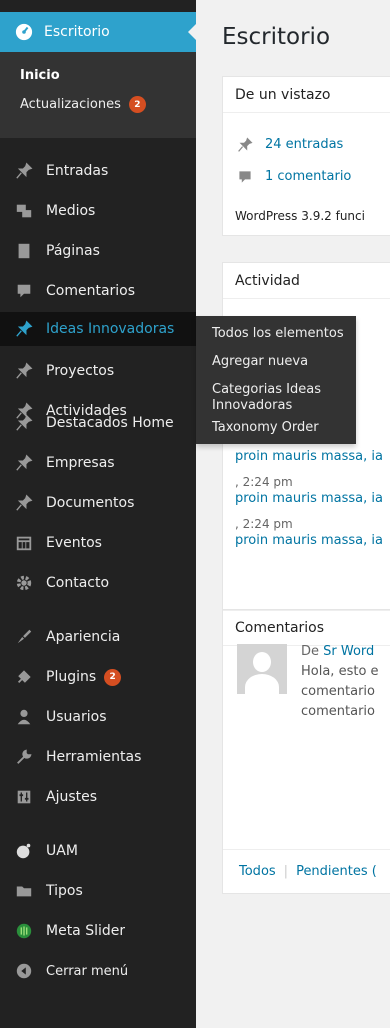 This screenshot has height=1028, width=390. I want to click on updates-count-badge: 2, so click(137, 104).